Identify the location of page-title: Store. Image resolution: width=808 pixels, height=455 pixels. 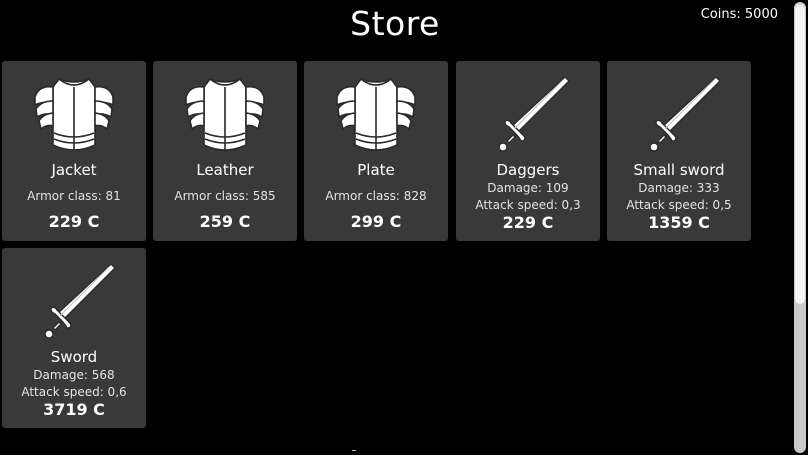
(395, 23).